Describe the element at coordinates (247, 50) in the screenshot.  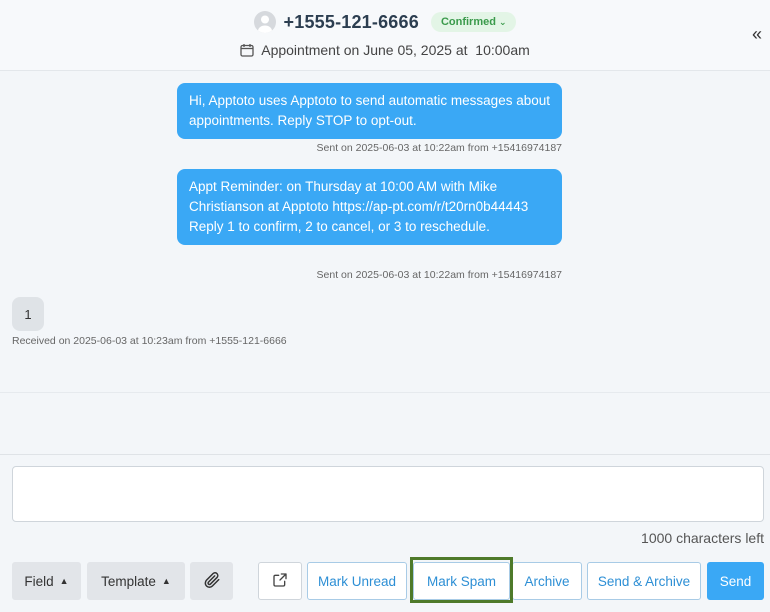
I see `calendar-icon` at that location.